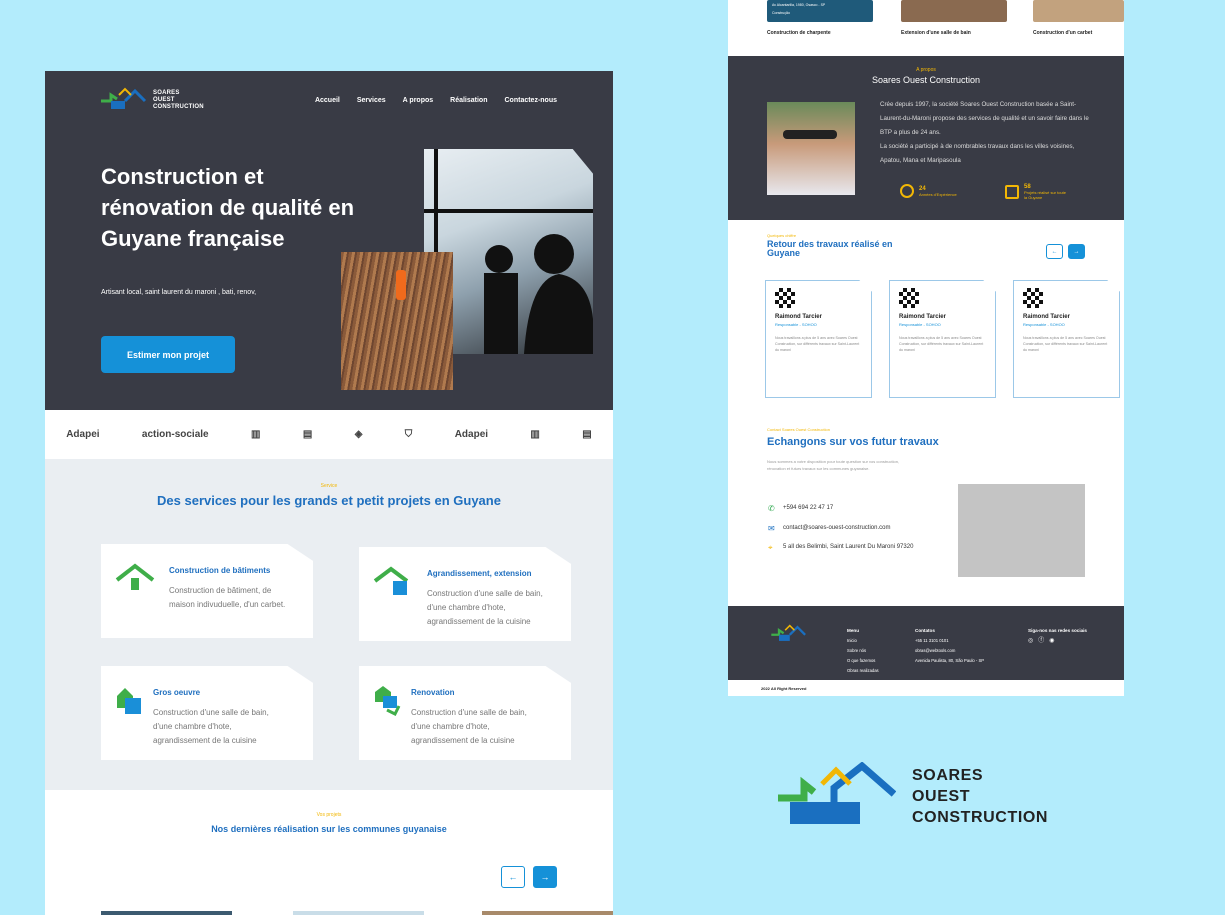 The width and height of the screenshot is (1225, 915). What do you see at coordinates (928, 191) in the screenshot?
I see `stat-experience: 24 Années d'Expérience` at bounding box center [928, 191].